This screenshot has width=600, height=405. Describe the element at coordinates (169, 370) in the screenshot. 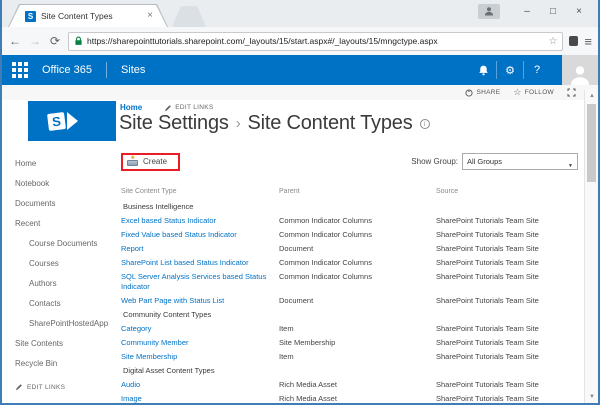

I see `group-header-digital-asset-content-types: Digital Asset Content Types` at that location.